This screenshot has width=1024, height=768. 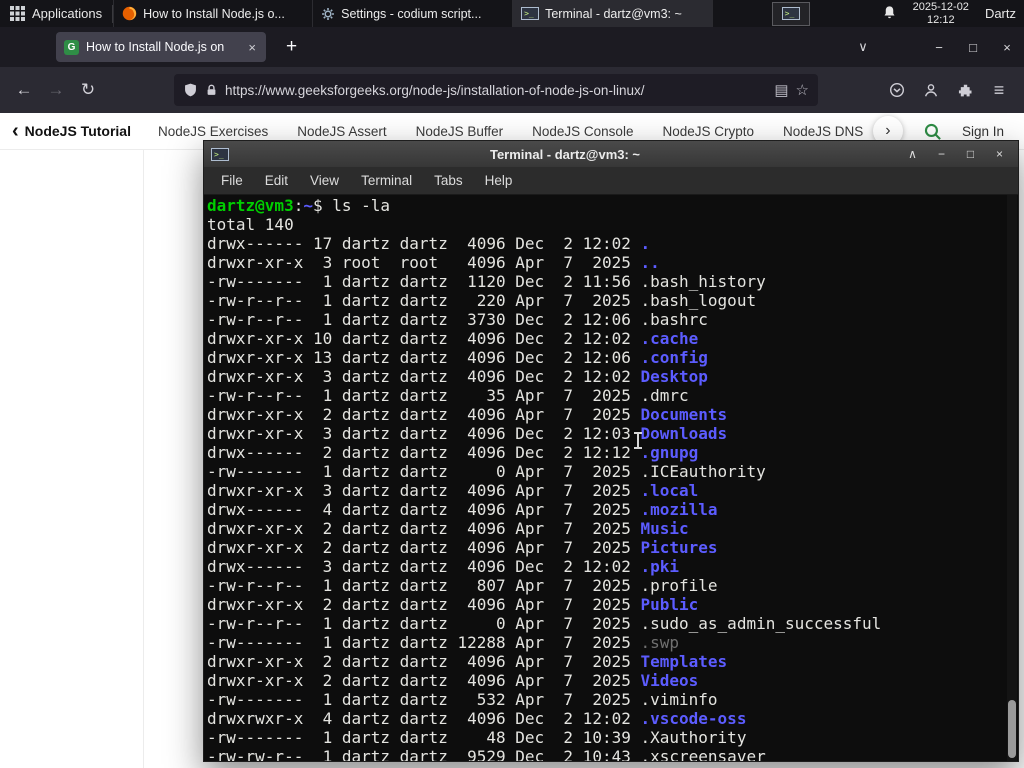 I want to click on clock-date: 2025-12-02, so click(x=940, y=7).